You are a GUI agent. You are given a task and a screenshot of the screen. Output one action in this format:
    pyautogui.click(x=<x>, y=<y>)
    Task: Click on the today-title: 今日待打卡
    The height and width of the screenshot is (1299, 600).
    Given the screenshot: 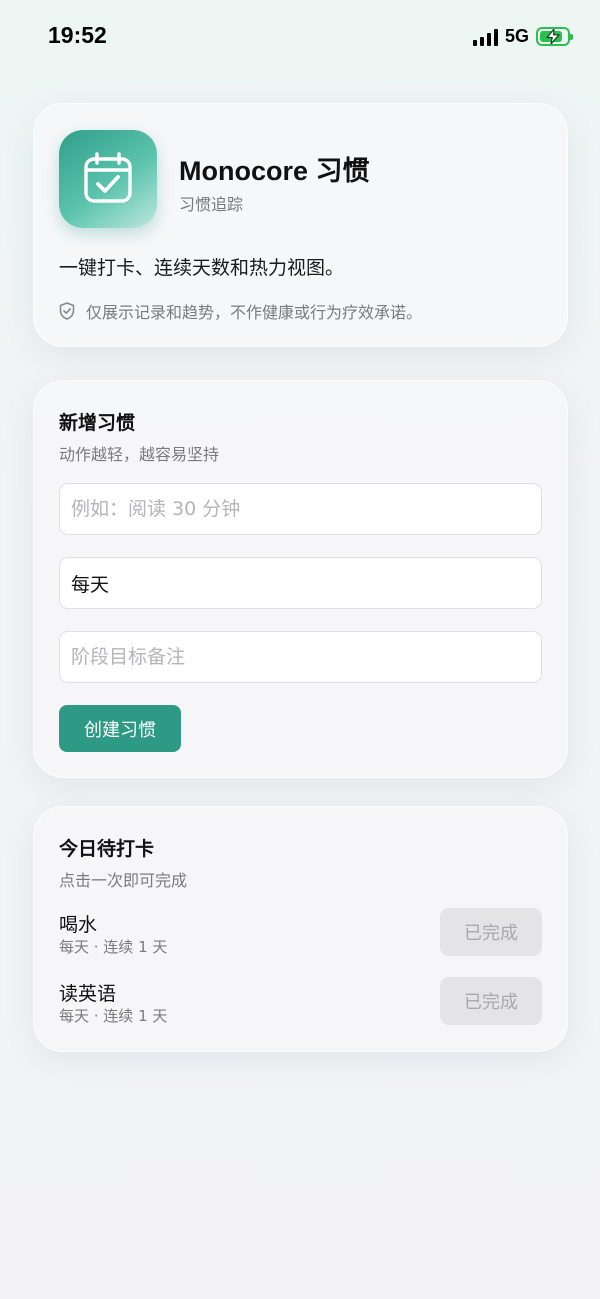 What is the action you would take?
    pyautogui.click(x=107, y=849)
    